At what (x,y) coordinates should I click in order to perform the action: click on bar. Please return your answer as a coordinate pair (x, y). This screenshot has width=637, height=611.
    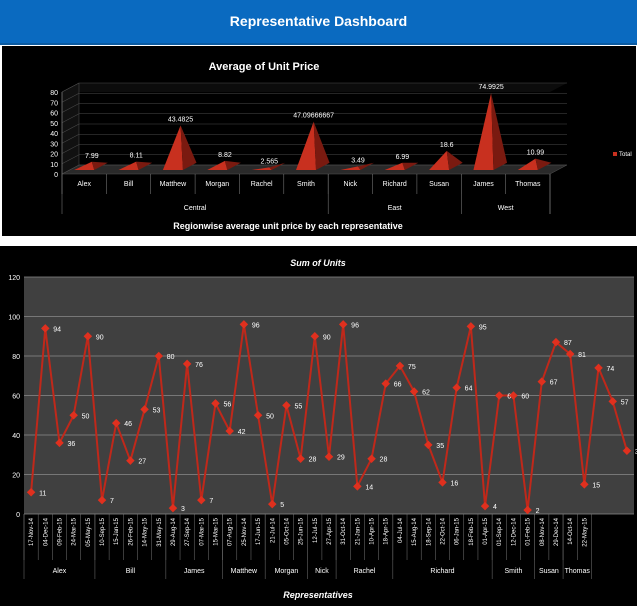
    Looking at the image, I should click on (179, 147).